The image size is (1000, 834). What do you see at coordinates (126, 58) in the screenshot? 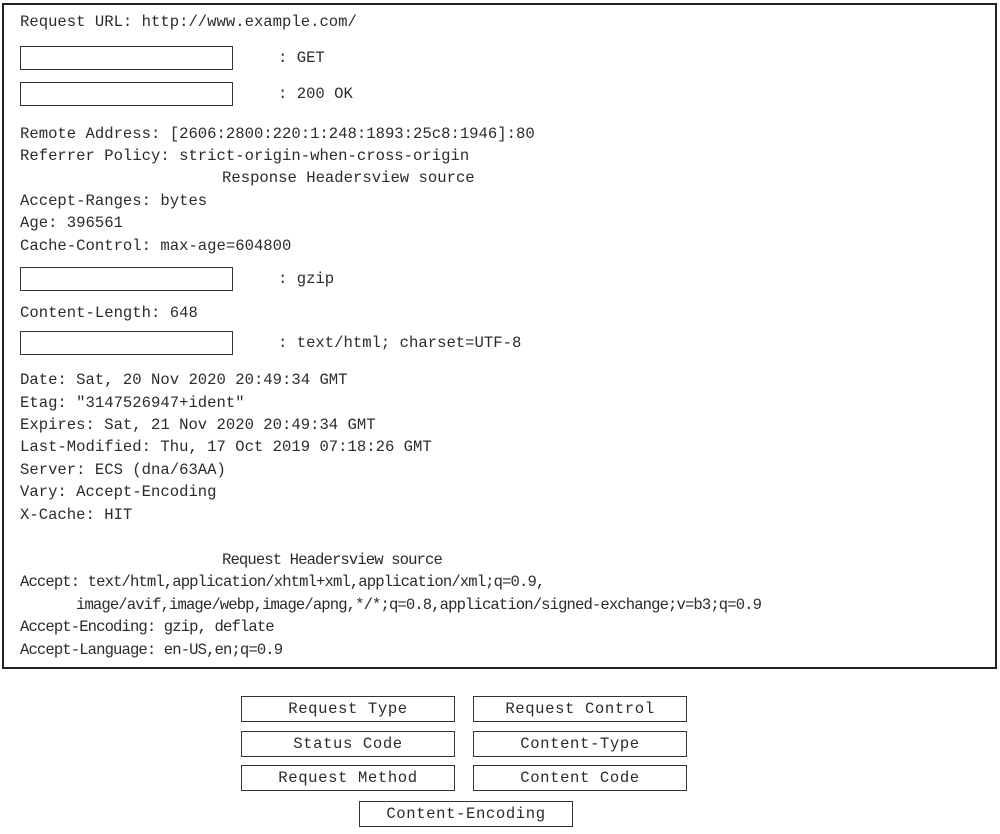
I see `drop-target-request-method` at bounding box center [126, 58].